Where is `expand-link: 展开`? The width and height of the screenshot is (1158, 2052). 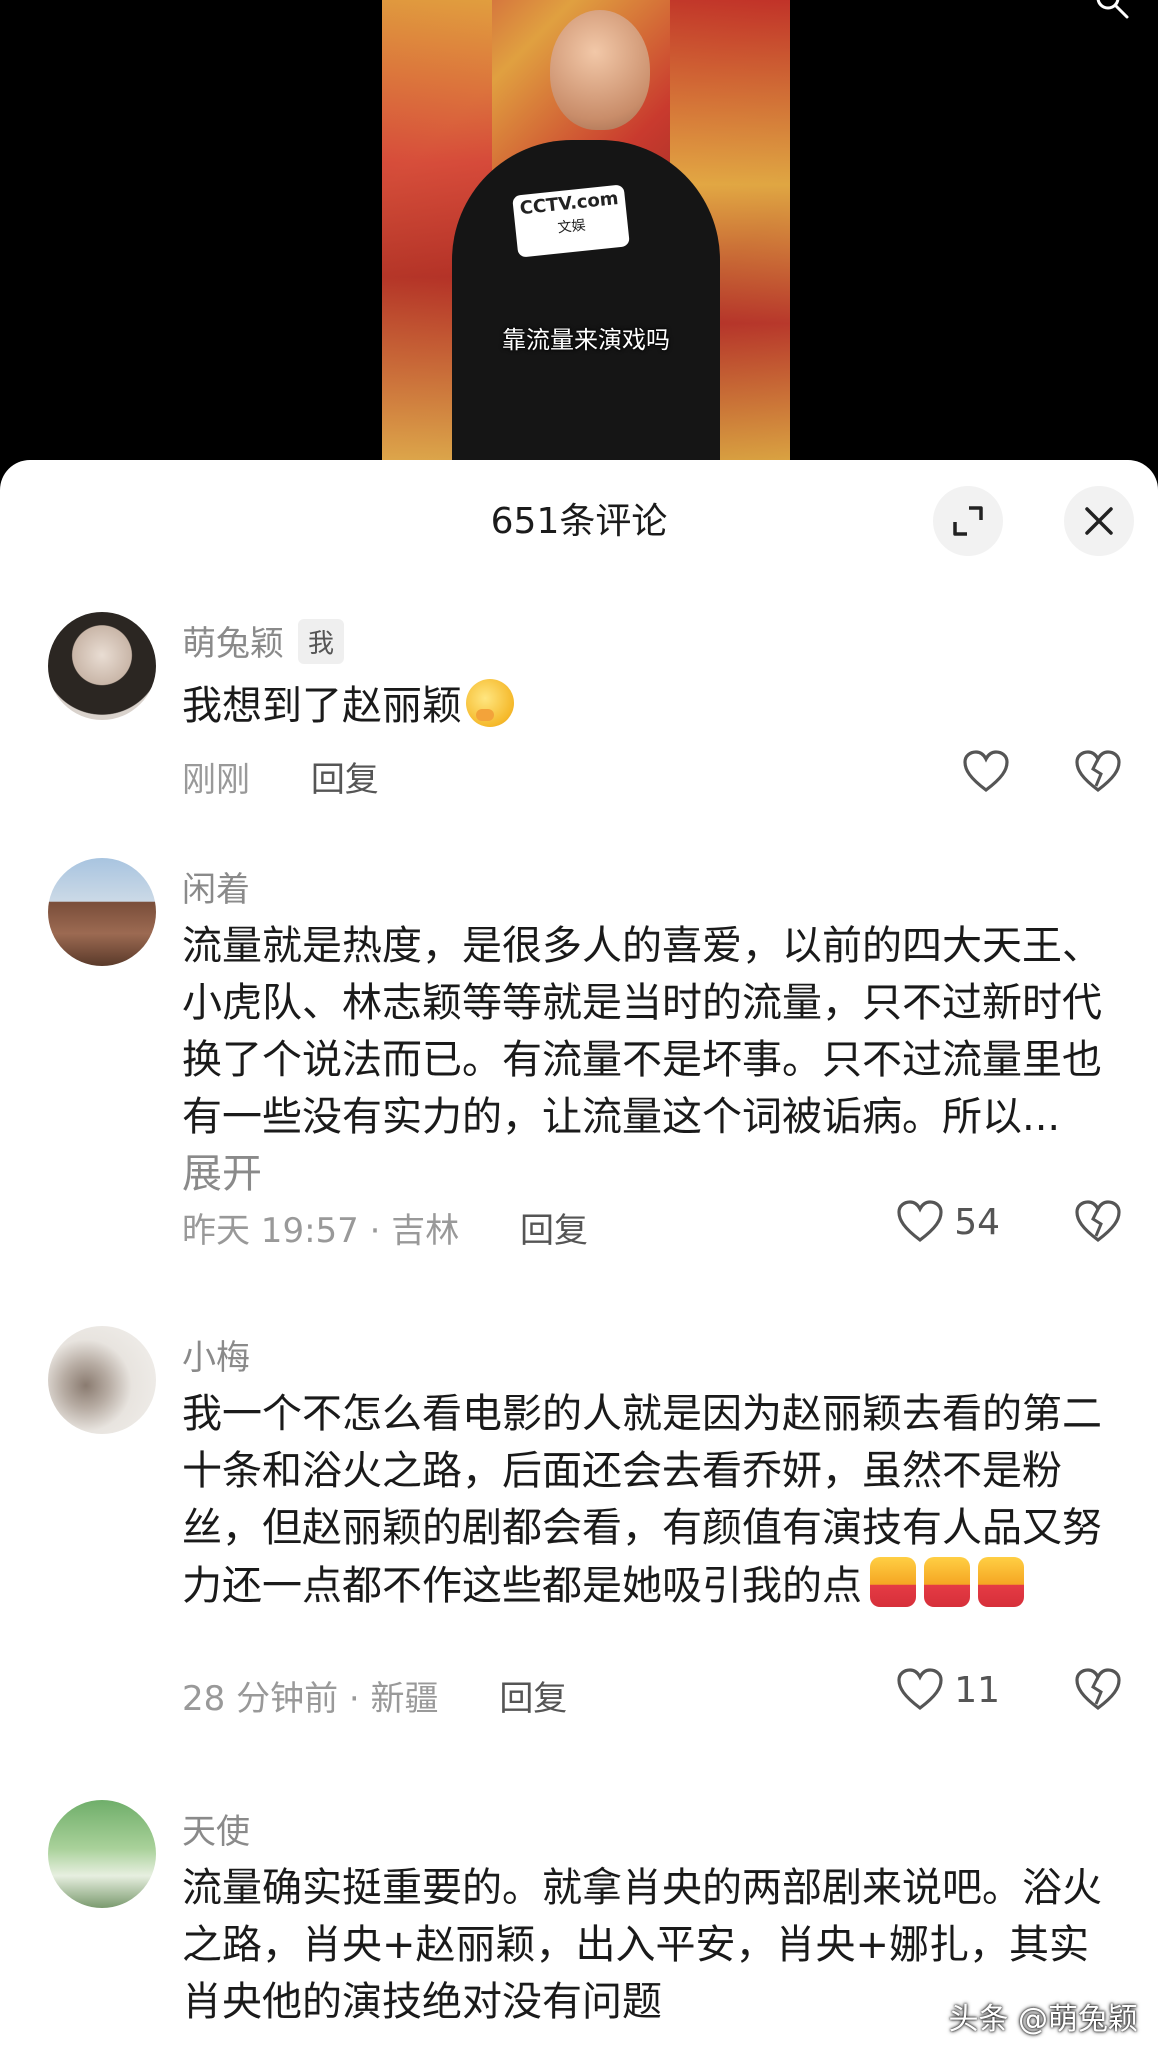
expand-link: 展开 is located at coordinates (222, 1174).